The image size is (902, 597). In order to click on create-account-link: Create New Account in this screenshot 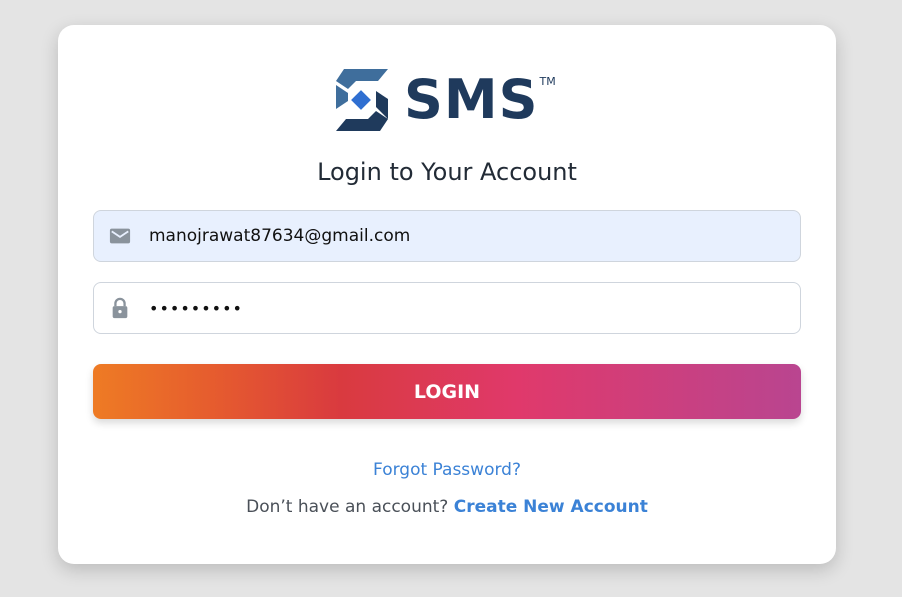, I will do `click(551, 507)`.